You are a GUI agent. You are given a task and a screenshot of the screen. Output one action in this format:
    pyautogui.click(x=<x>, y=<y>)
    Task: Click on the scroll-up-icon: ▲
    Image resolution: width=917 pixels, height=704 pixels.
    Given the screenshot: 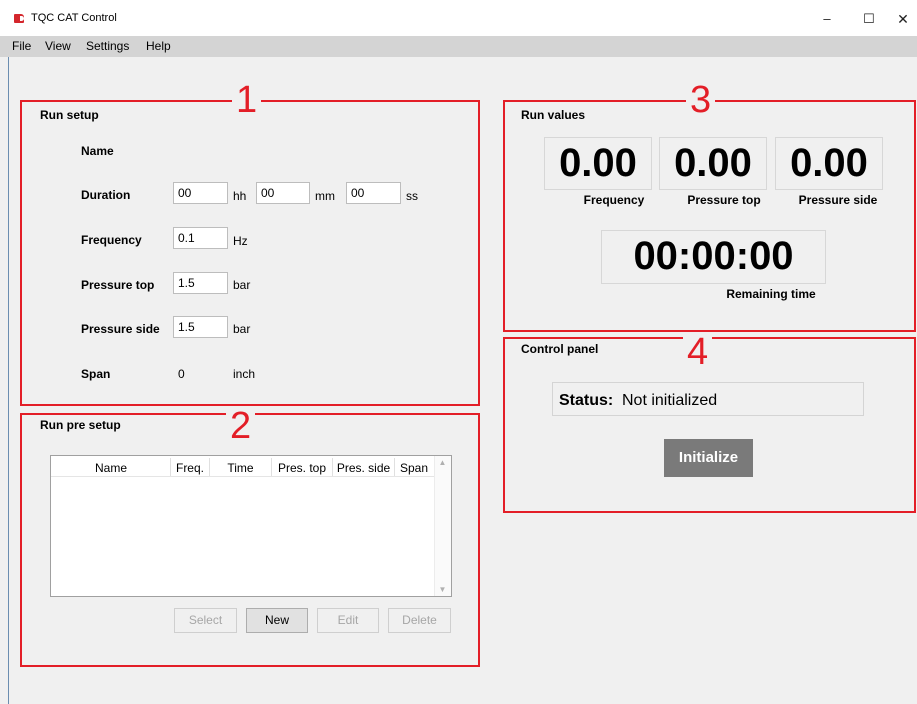 What is the action you would take?
    pyautogui.click(x=442, y=462)
    